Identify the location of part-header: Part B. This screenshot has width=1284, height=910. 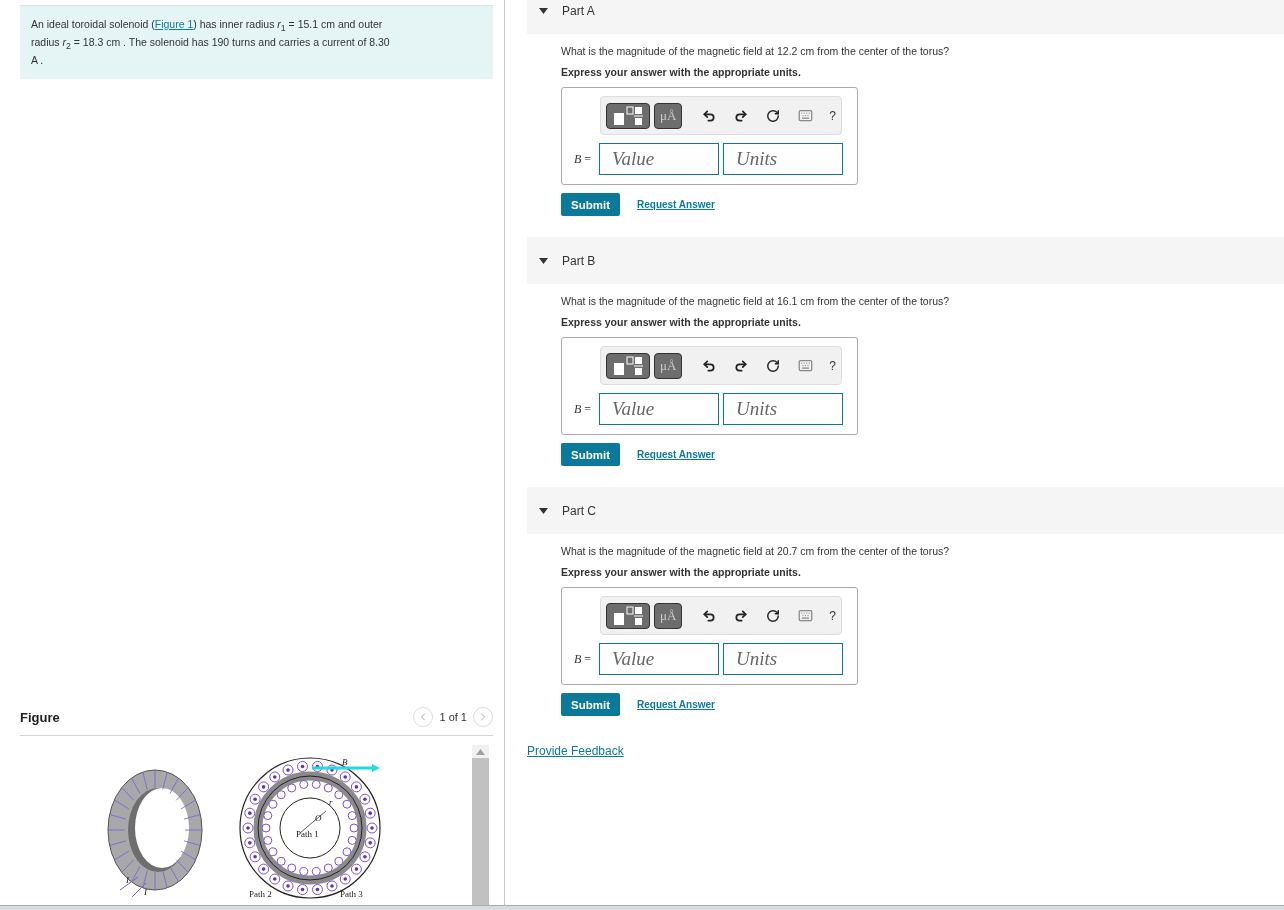
(905, 260).